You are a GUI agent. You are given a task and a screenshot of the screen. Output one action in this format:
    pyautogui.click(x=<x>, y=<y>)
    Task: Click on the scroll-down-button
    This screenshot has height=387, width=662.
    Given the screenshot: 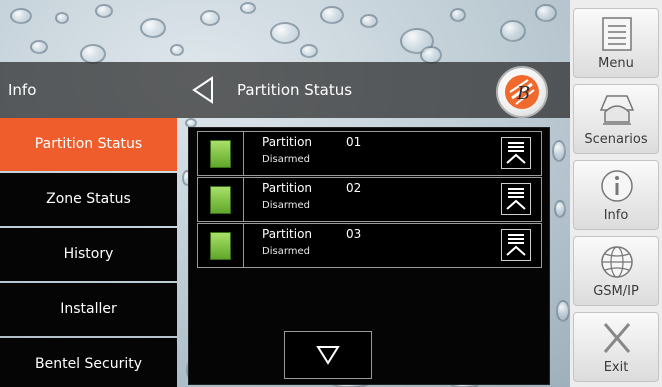 What is the action you would take?
    pyautogui.click(x=328, y=355)
    